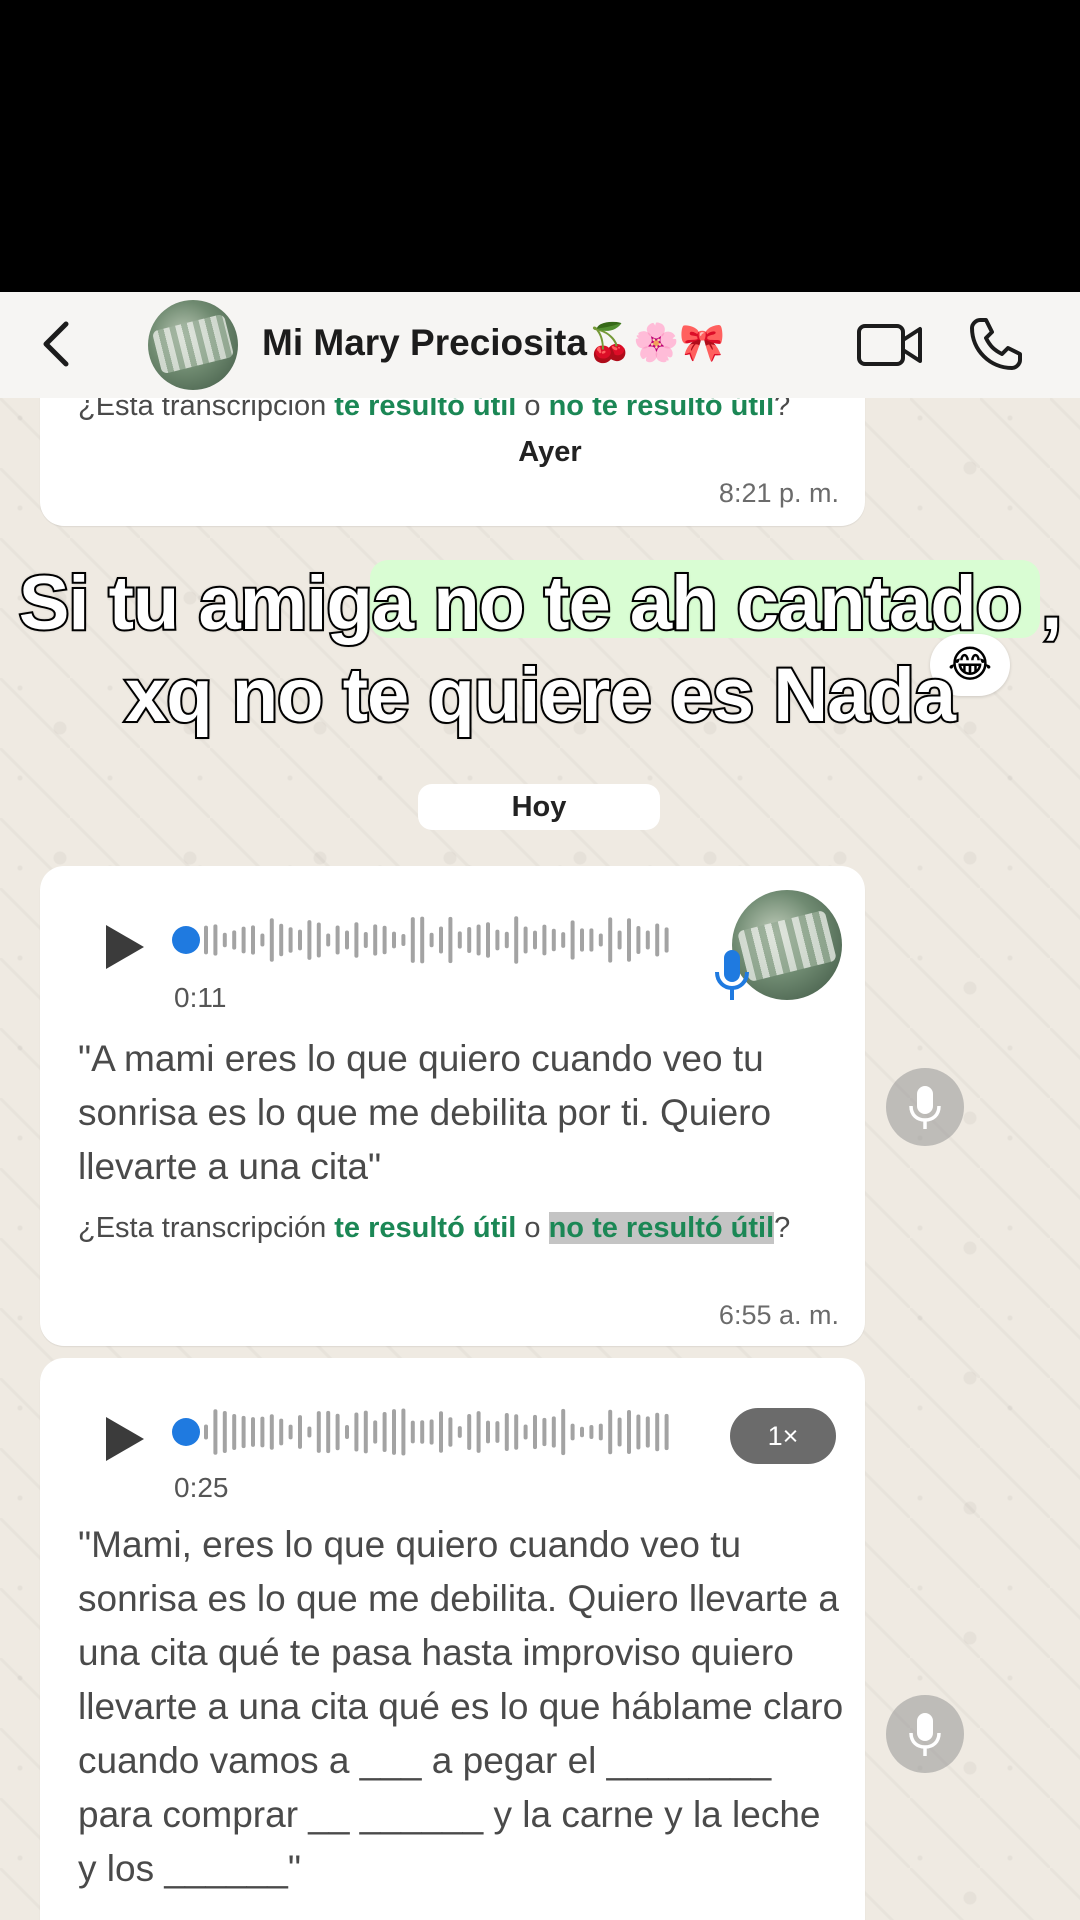 This screenshot has height=1920, width=1080. I want to click on microphone-icon, so click(925, 1107).